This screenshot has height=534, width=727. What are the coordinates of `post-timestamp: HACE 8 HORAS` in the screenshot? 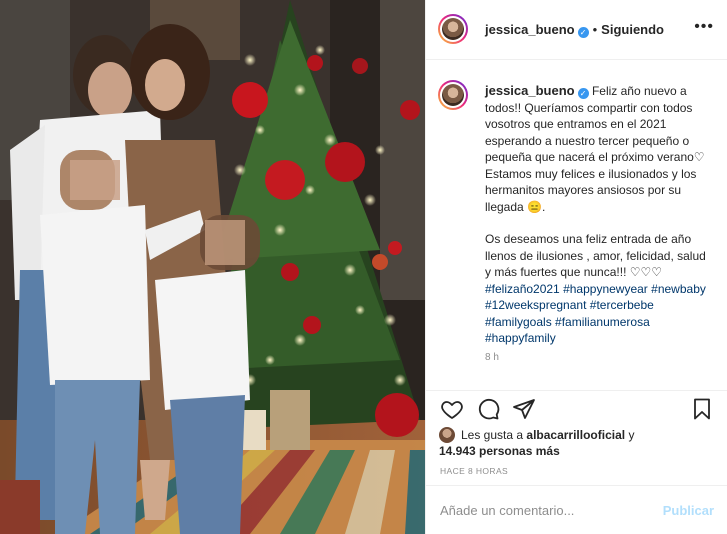 It's located at (474, 471).